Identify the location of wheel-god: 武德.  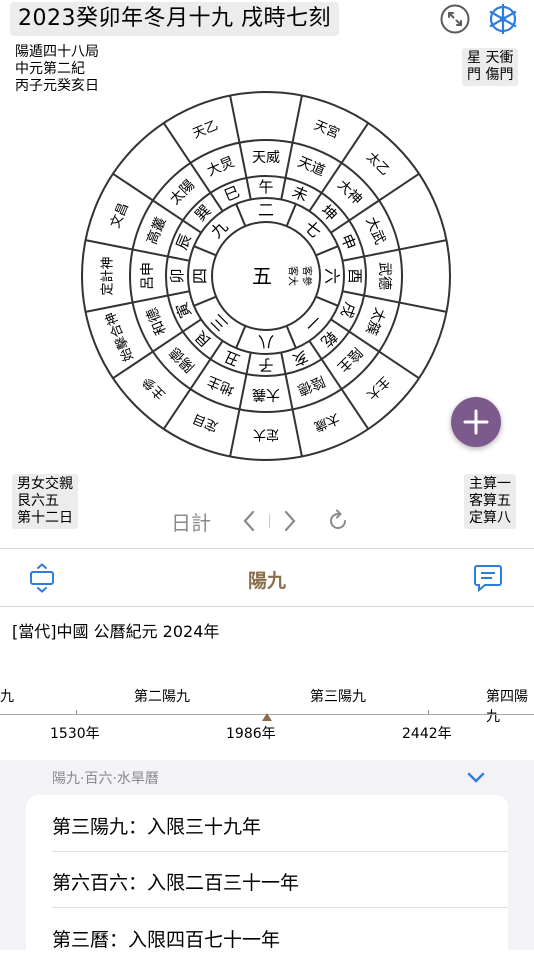
(384, 276).